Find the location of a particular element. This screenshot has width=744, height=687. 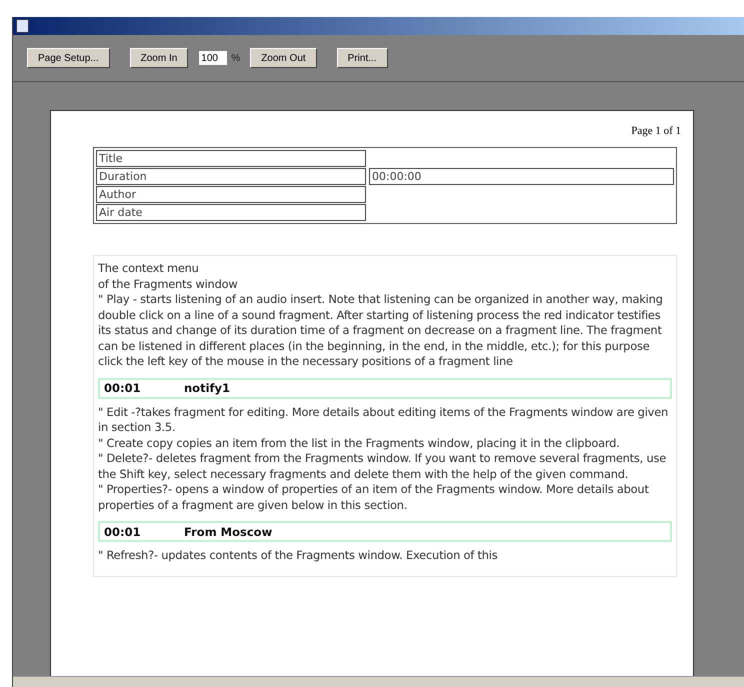

percent-label: % is located at coordinates (235, 58).